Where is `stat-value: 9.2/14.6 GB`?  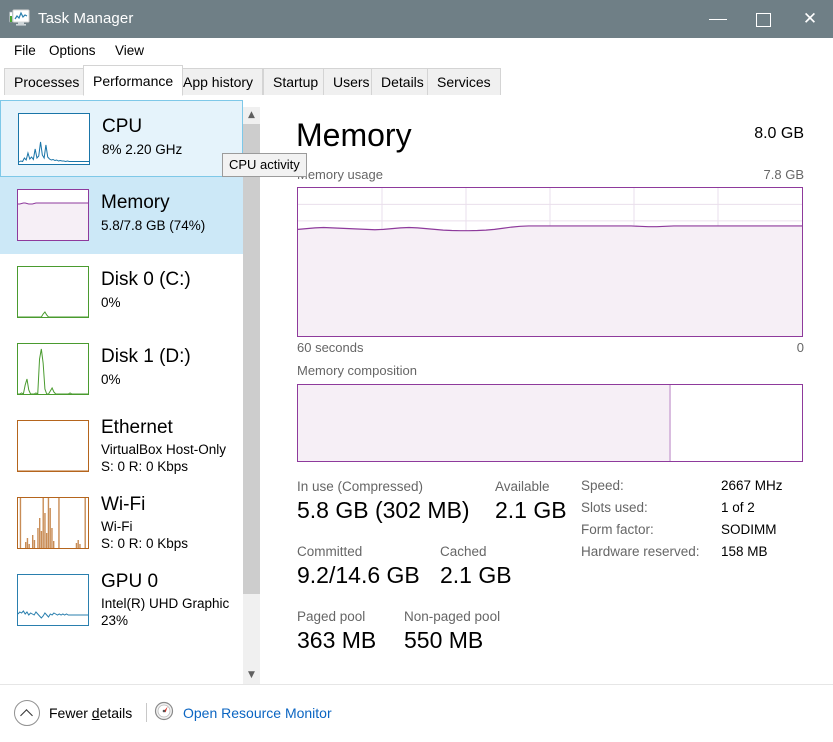 stat-value: 9.2/14.6 GB is located at coordinates (358, 575).